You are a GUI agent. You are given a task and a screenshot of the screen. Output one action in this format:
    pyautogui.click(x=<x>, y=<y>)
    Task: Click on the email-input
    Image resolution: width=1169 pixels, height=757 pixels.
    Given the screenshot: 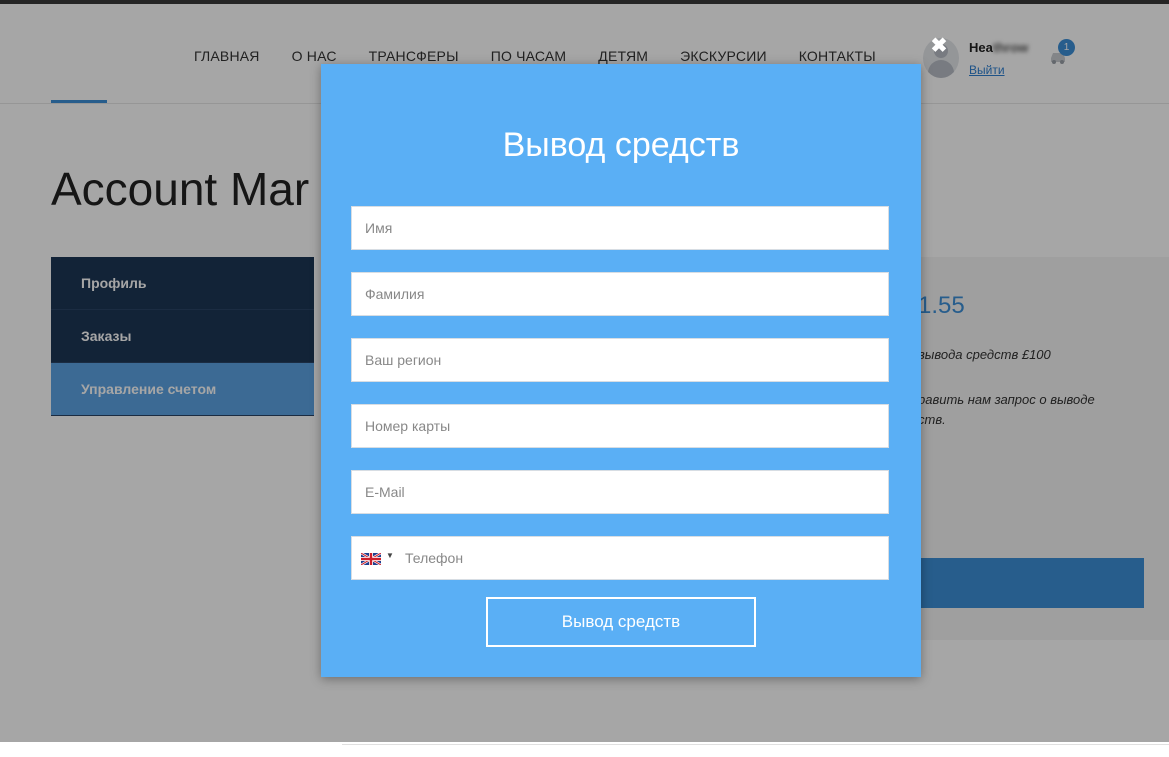 What is the action you would take?
    pyautogui.click(x=620, y=492)
    